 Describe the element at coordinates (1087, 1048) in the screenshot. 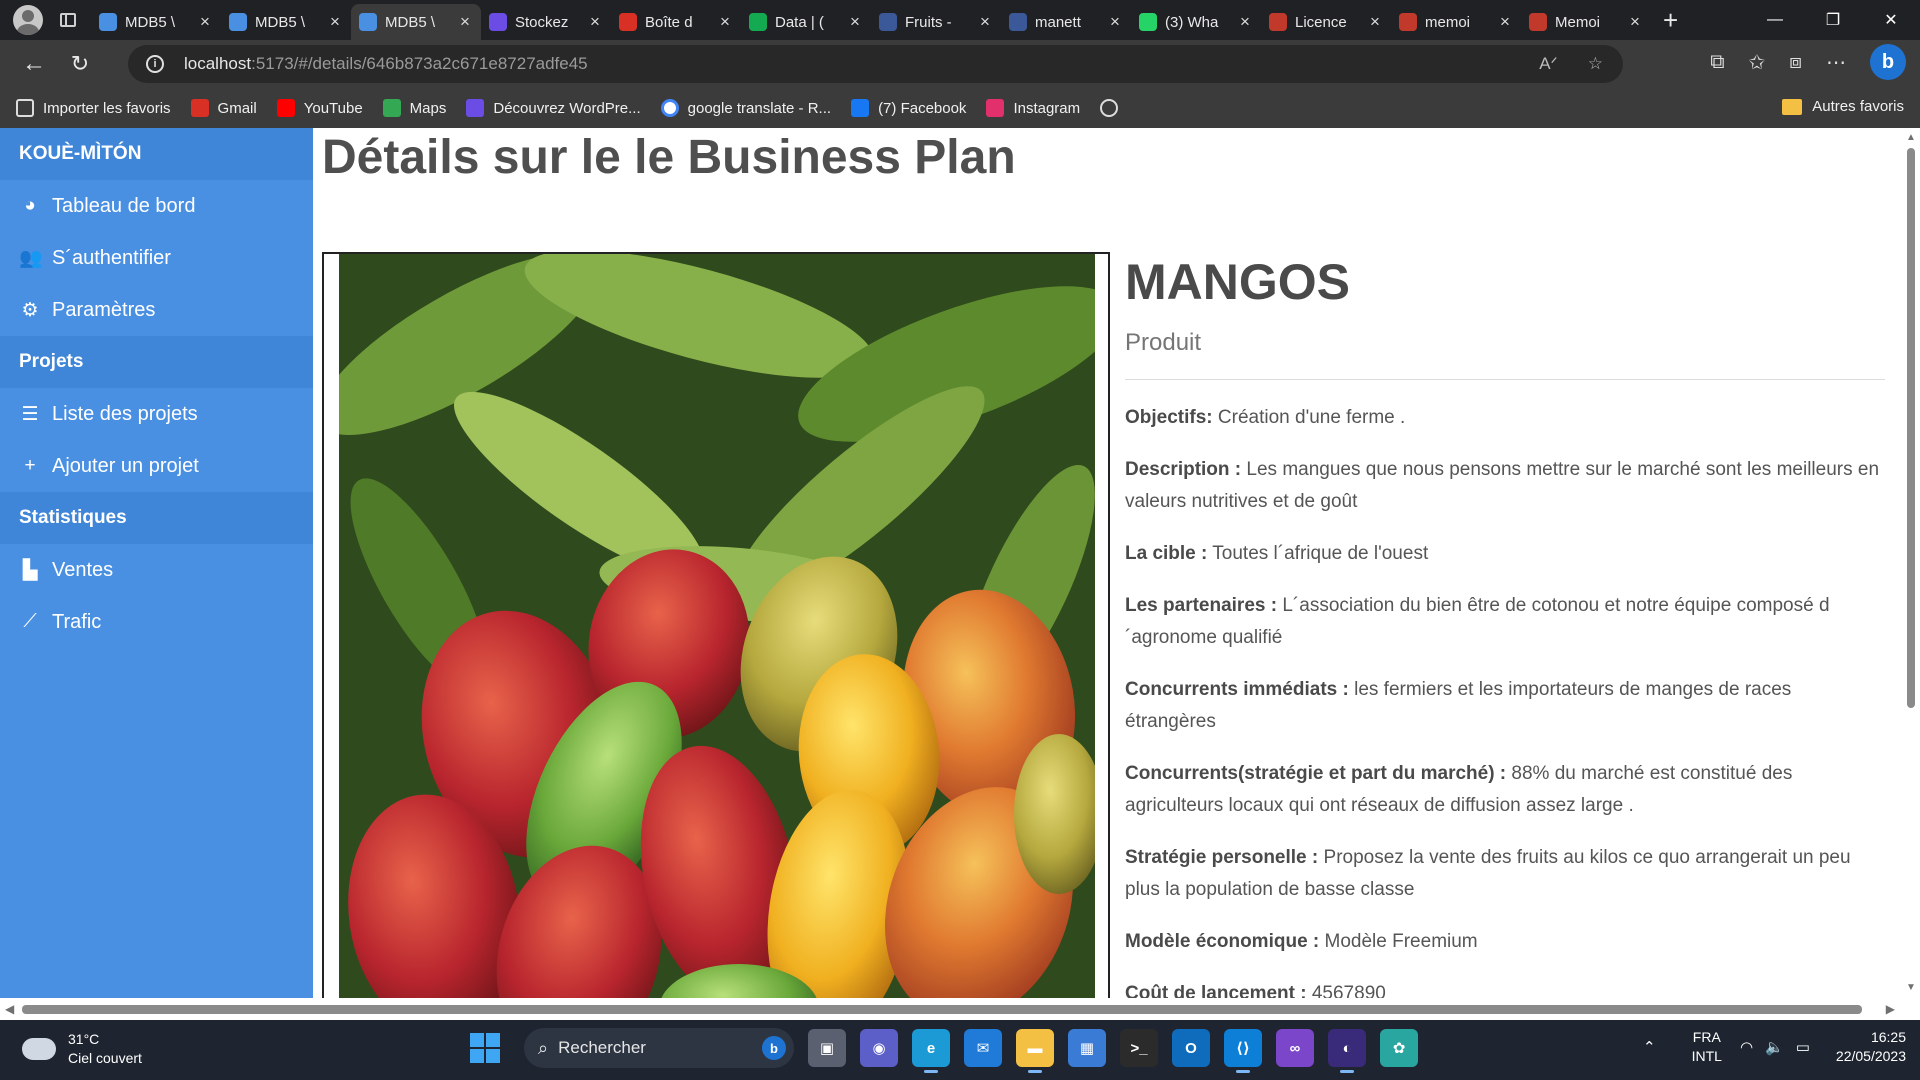

I see `store-icon: ▦` at that location.